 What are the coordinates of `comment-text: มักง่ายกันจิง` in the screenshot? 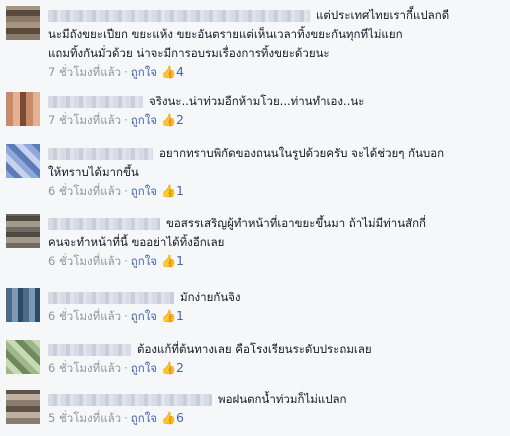 It's located at (210, 297).